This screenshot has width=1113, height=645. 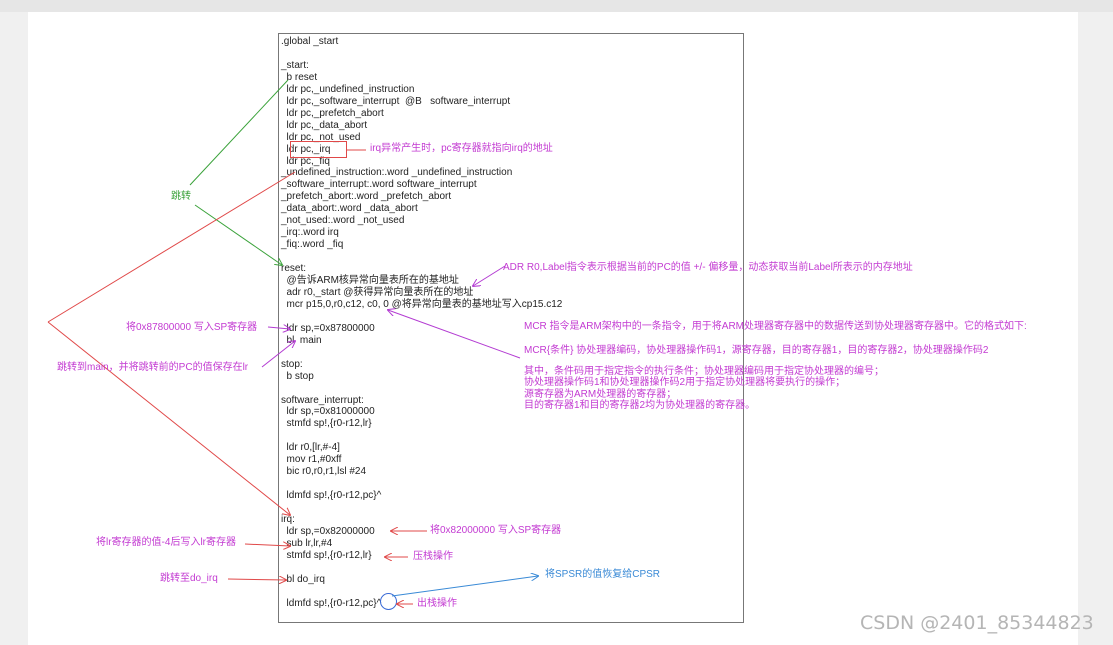 What do you see at coordinates (977, 623) in the screenshot?
I see `watermark: CSDN @2401_85344823` at bounding box center [977, 623].